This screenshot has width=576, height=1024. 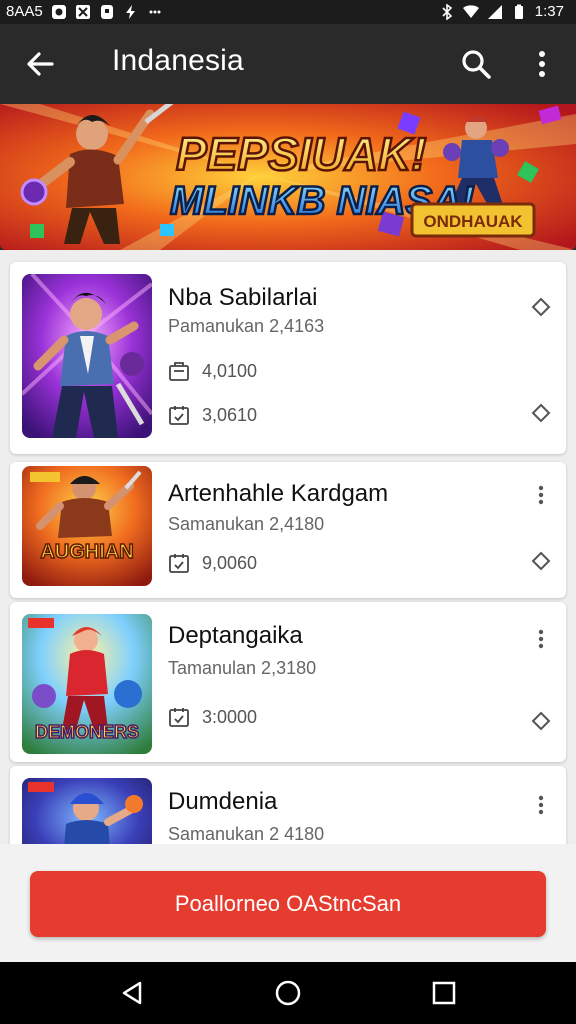 I want to click on notification-icon, so click(x=106, y=11).